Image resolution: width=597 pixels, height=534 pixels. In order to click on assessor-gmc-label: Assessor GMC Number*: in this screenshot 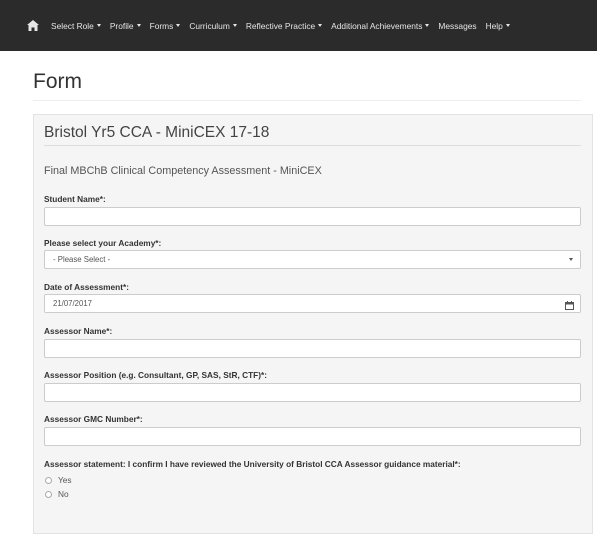, I will do `click(93, 419)`.